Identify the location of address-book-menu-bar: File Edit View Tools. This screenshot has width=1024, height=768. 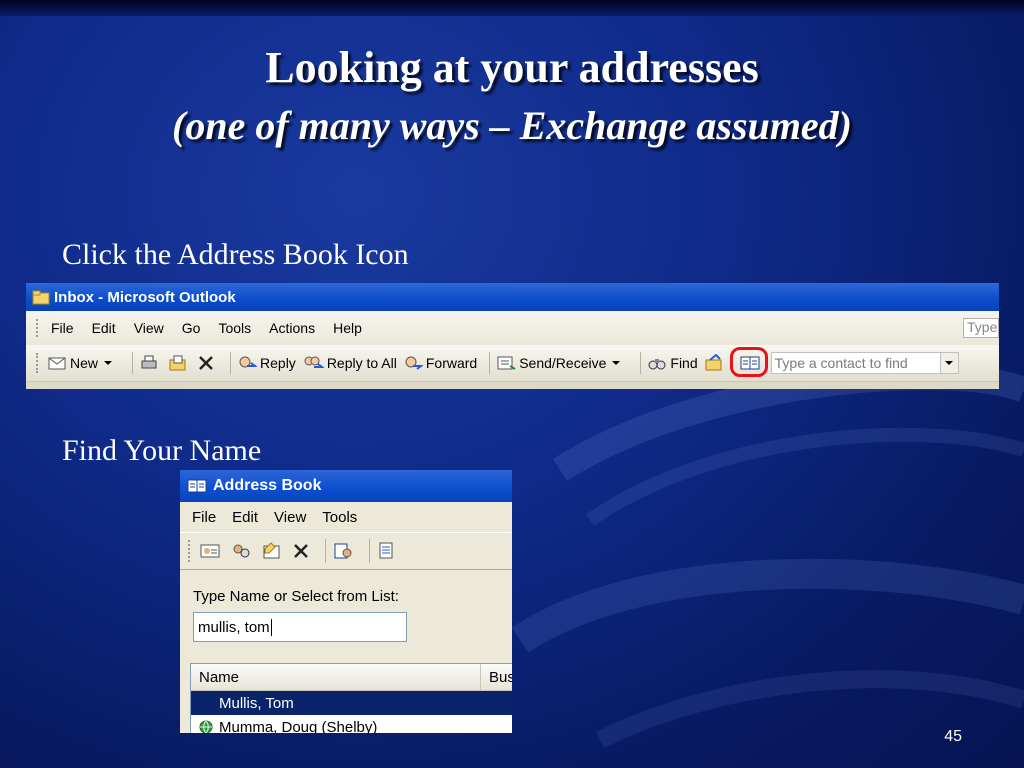
(346, 517).